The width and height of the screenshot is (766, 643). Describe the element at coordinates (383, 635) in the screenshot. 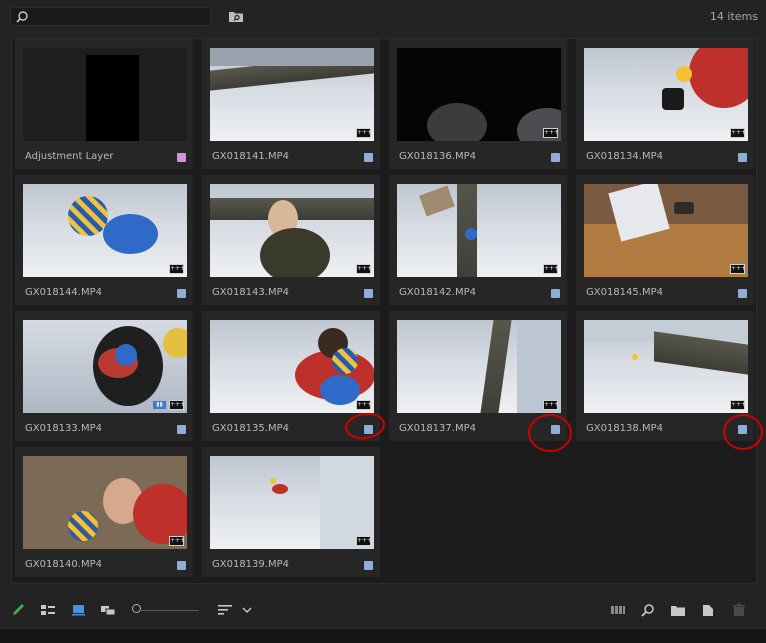

I see `panel-footer` at that location.